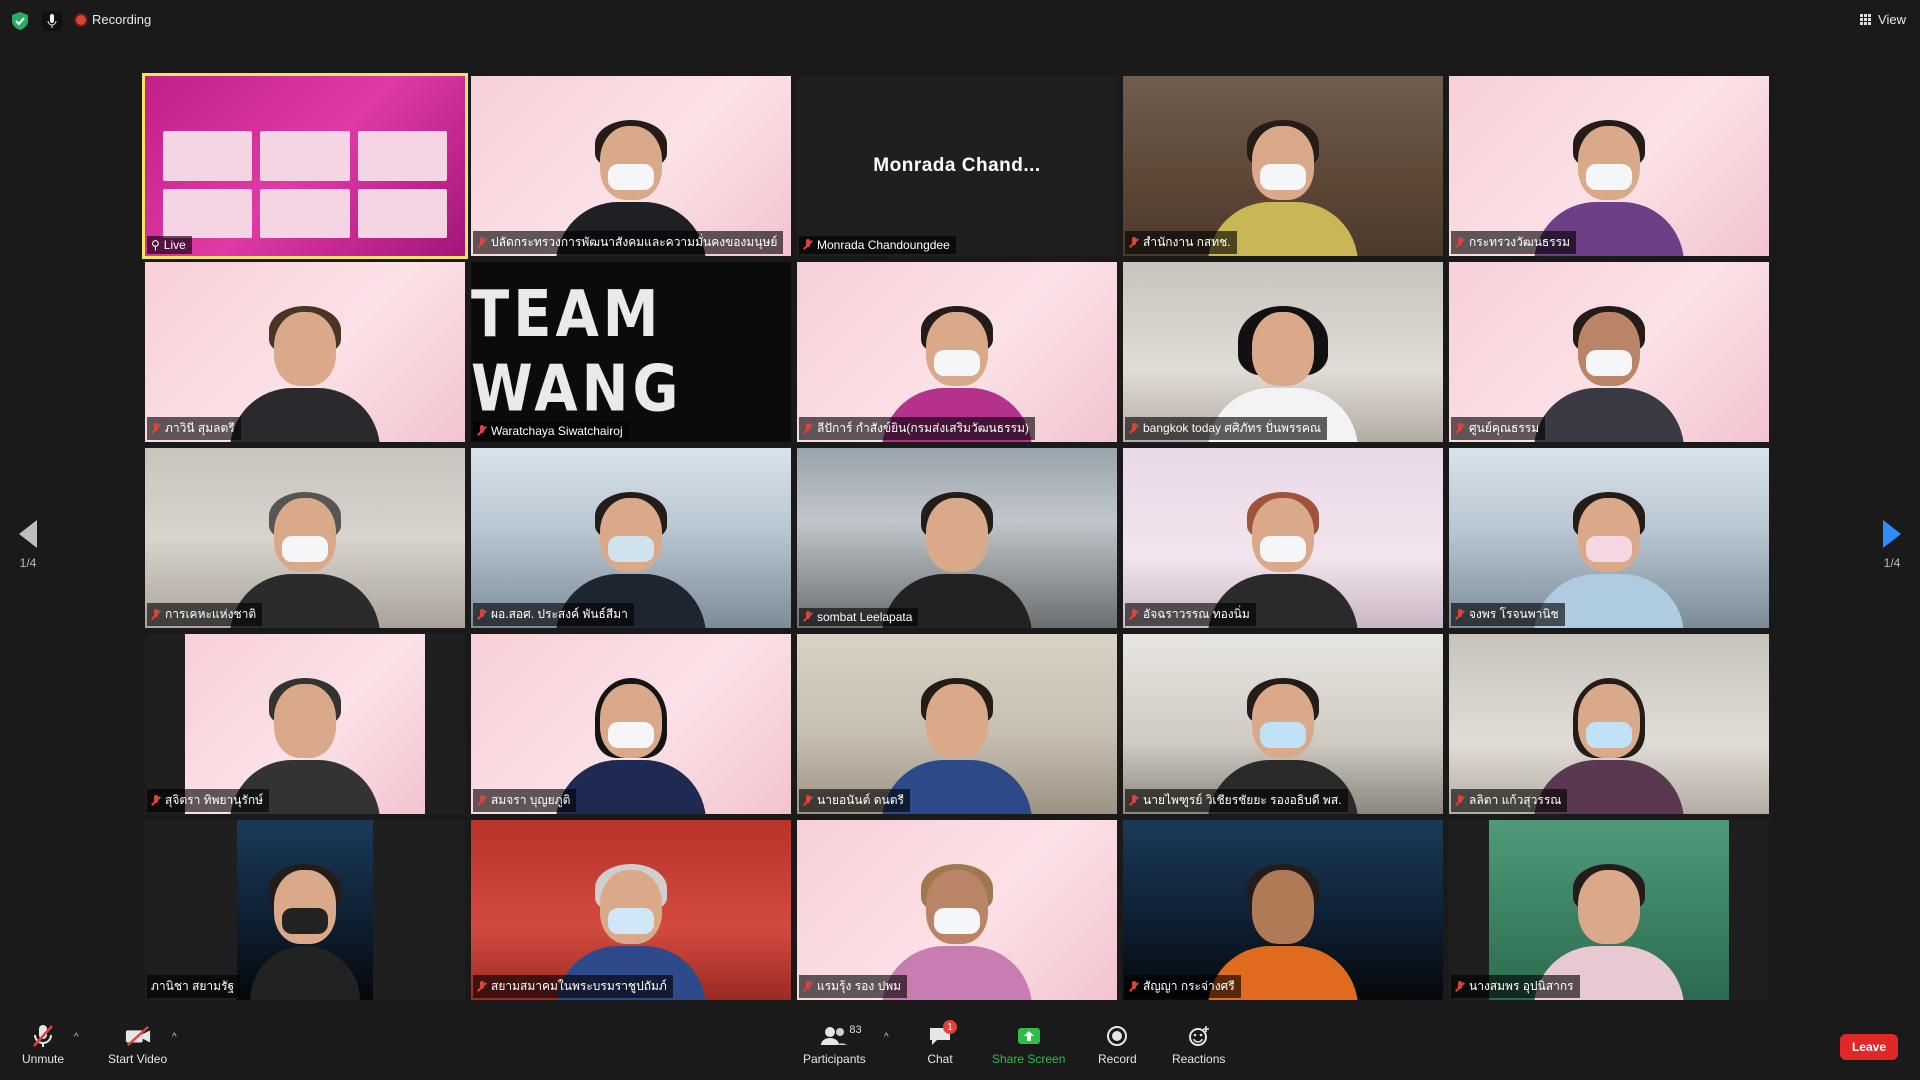  Describe the element at coordinates (20, 21) in the screenshot. I see `security-shield-icon` at that location.